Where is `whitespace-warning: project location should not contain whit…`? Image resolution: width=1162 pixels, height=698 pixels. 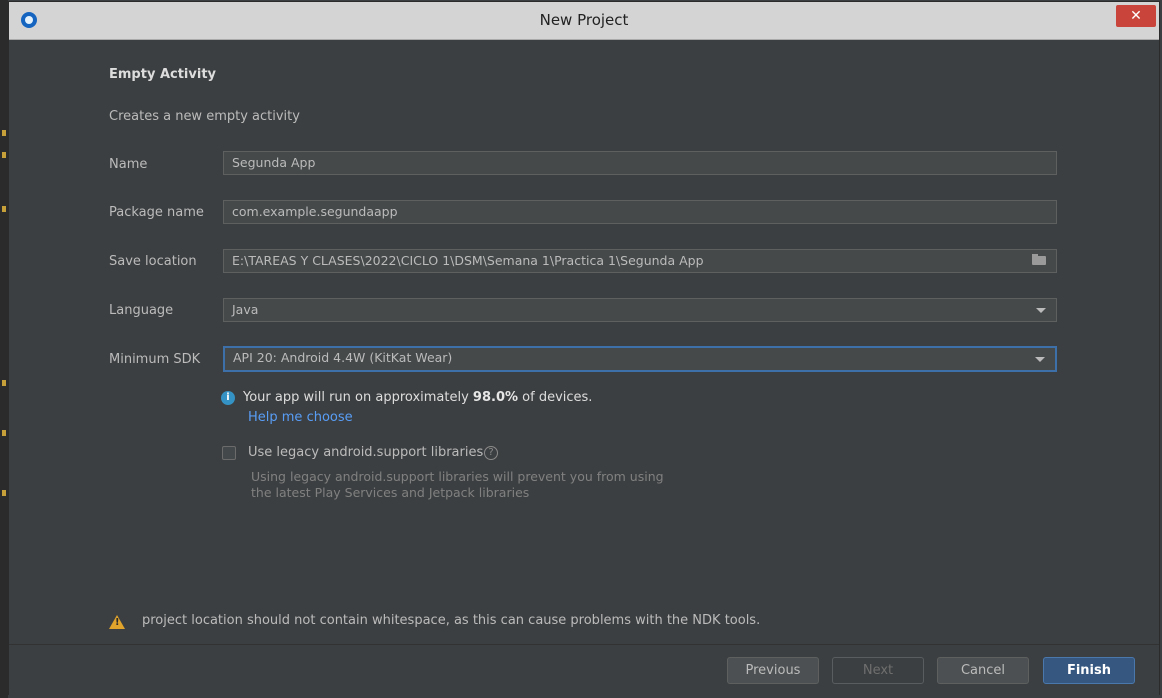
whitespace-warning: project location should not contain whit… is located at coordinates (451, 620).